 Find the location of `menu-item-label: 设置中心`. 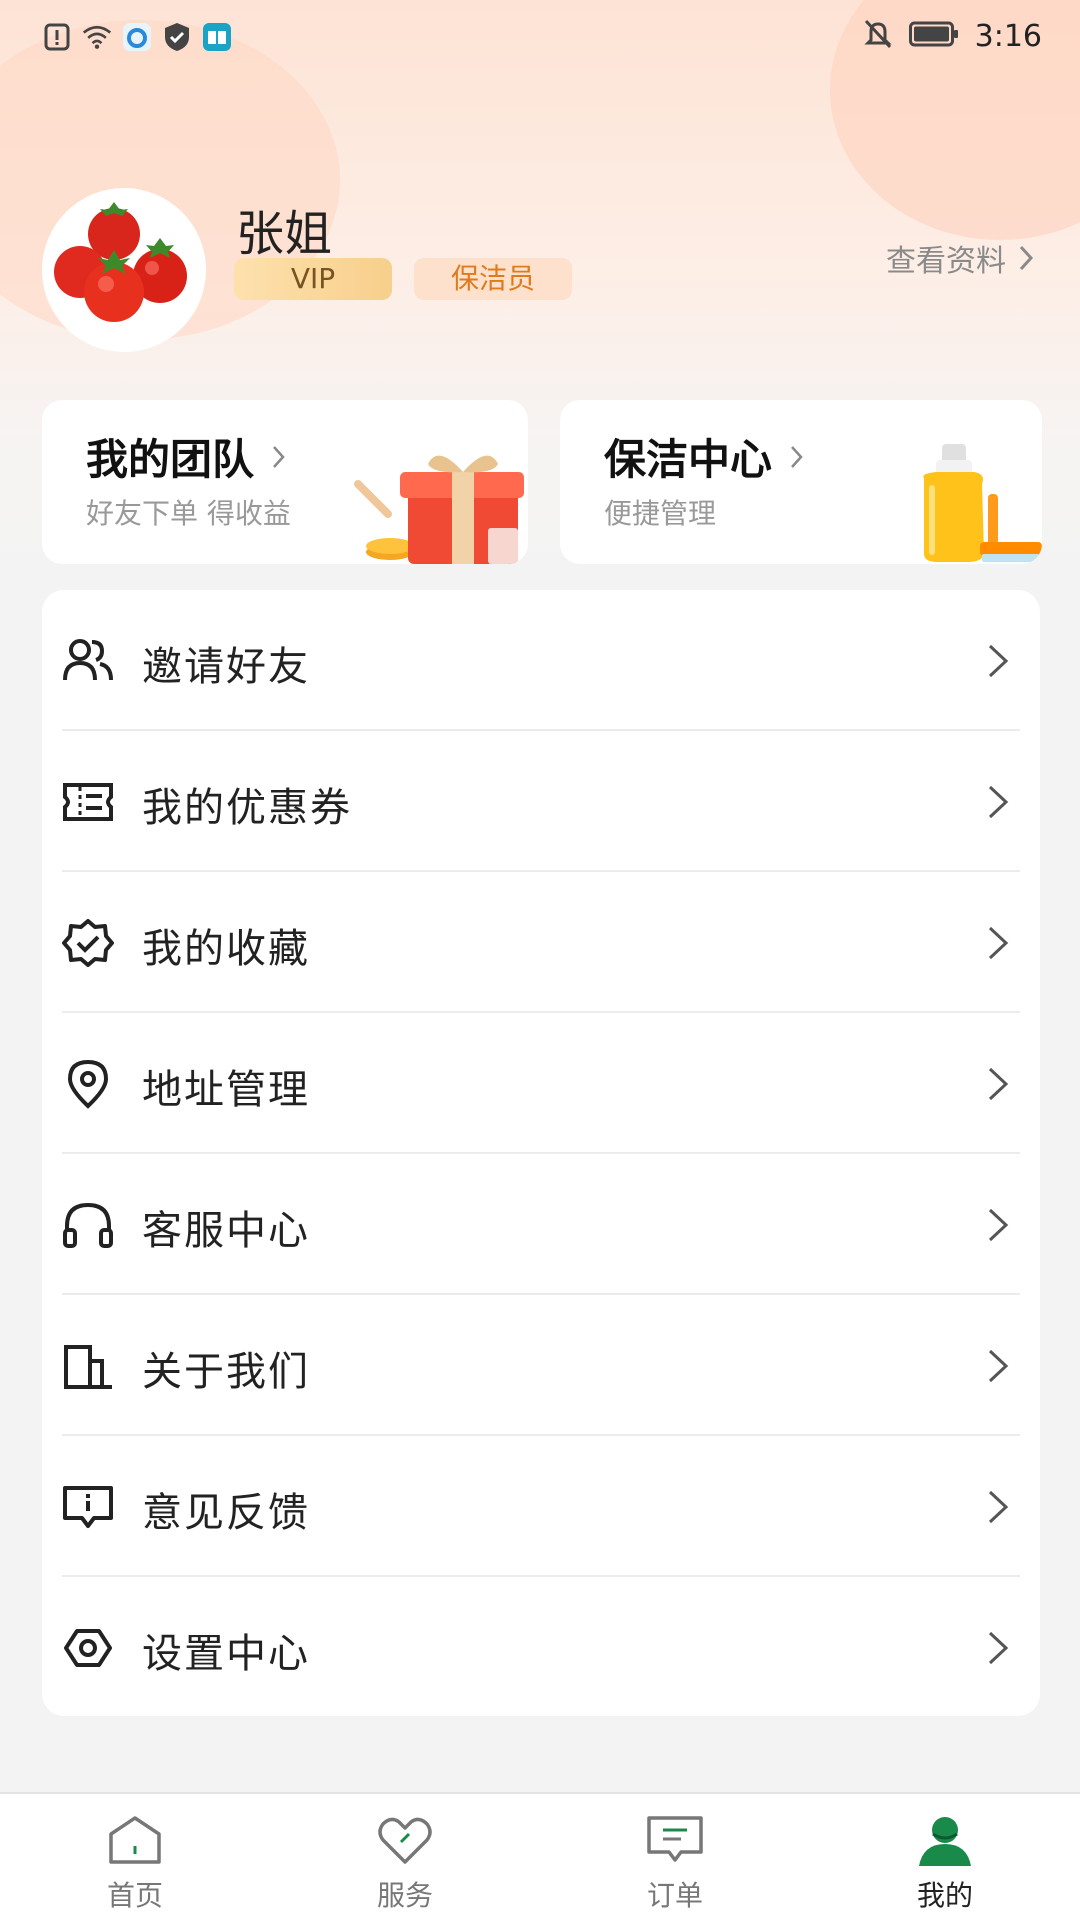

menu-item-label: 设置中心 is located at coordinates (226, 1654).